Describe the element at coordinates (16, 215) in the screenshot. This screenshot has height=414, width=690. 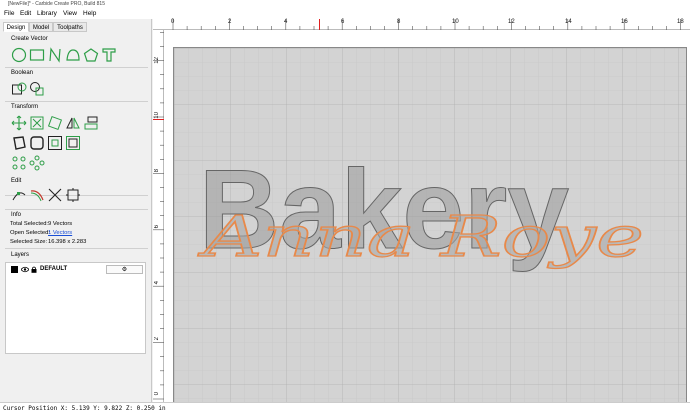
I see `info-title: Info` at that location.